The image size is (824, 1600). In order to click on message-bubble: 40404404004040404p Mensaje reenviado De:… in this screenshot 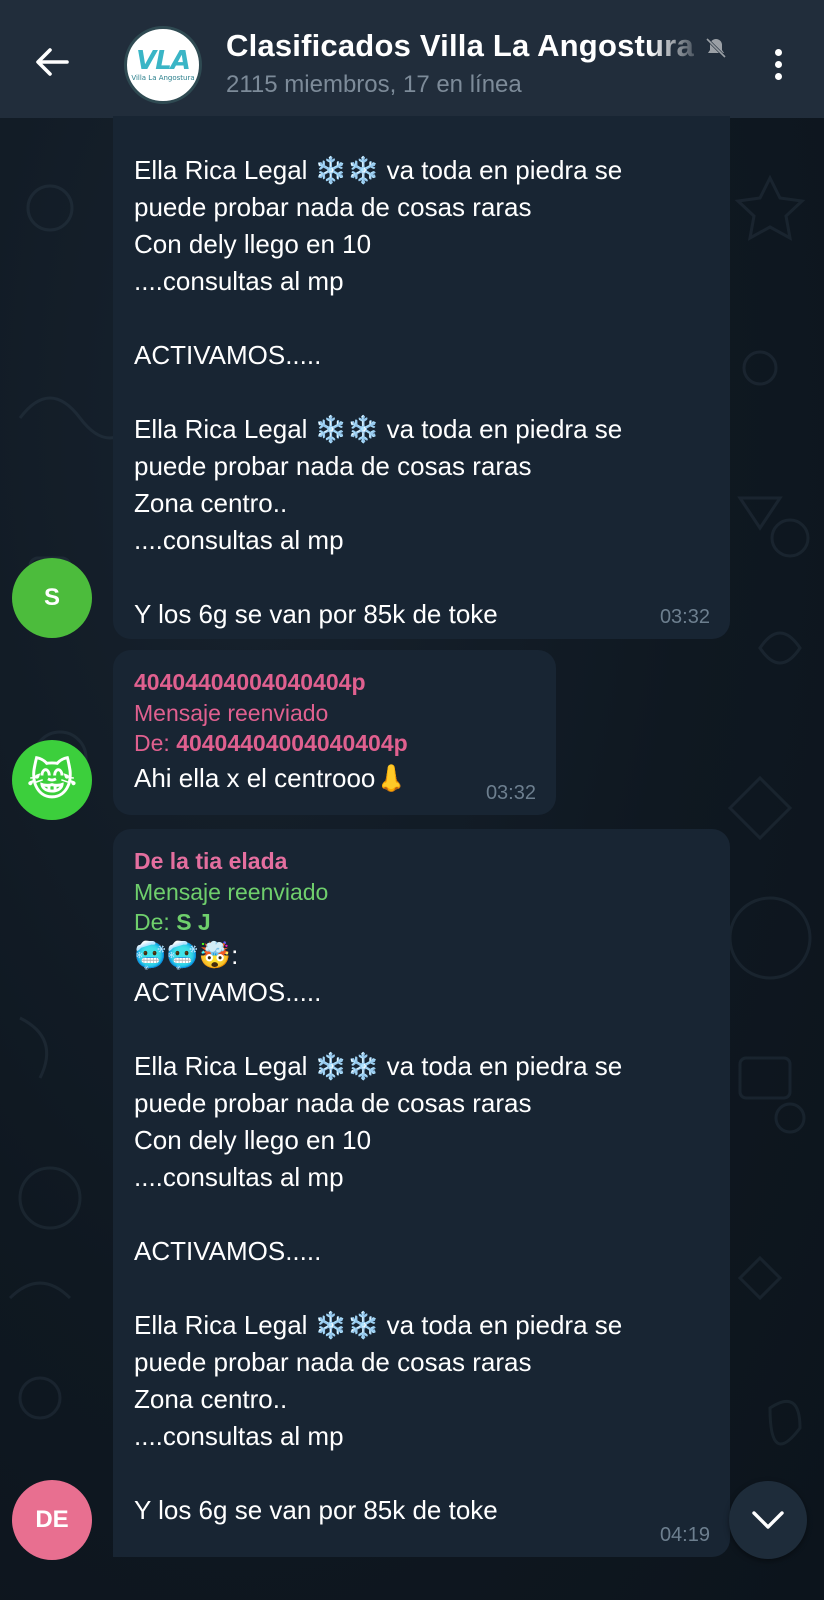, I will do `click(334, 732)`.